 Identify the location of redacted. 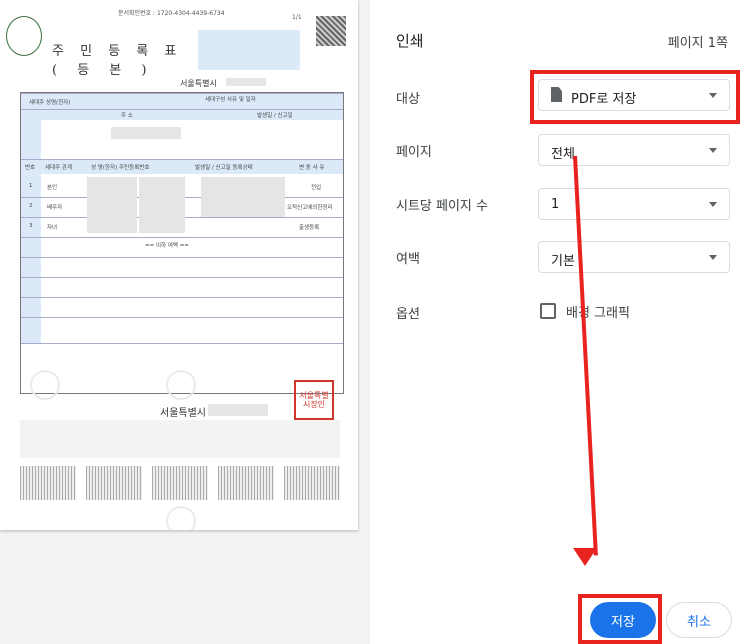
(246, 82).